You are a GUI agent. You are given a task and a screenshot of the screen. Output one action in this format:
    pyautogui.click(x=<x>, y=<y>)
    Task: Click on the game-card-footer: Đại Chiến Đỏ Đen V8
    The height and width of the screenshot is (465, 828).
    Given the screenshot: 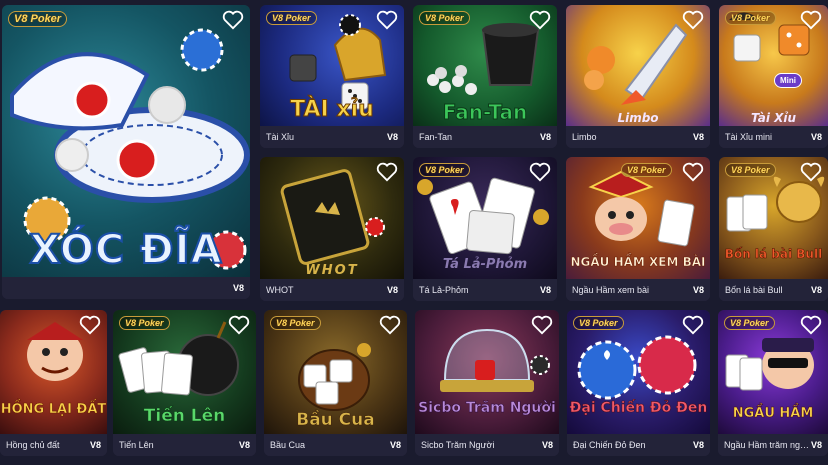 What is the action you would take?
    pyautogui.click(x=638, y=445)
    